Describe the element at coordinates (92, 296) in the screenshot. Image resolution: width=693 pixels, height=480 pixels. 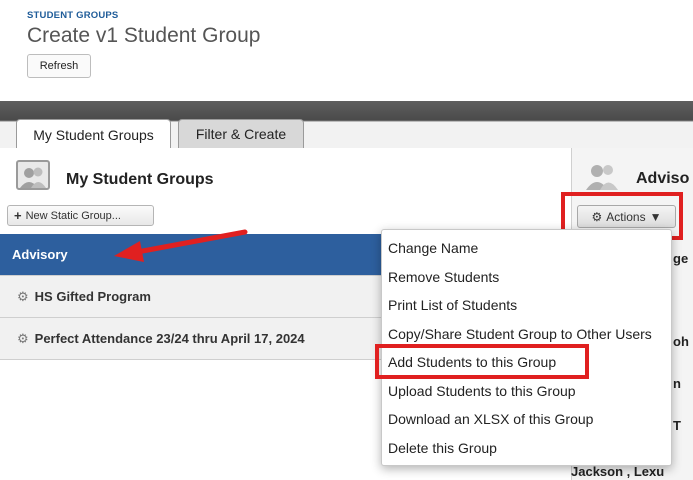
I see `group-label: HS Gifted Program` at that location.